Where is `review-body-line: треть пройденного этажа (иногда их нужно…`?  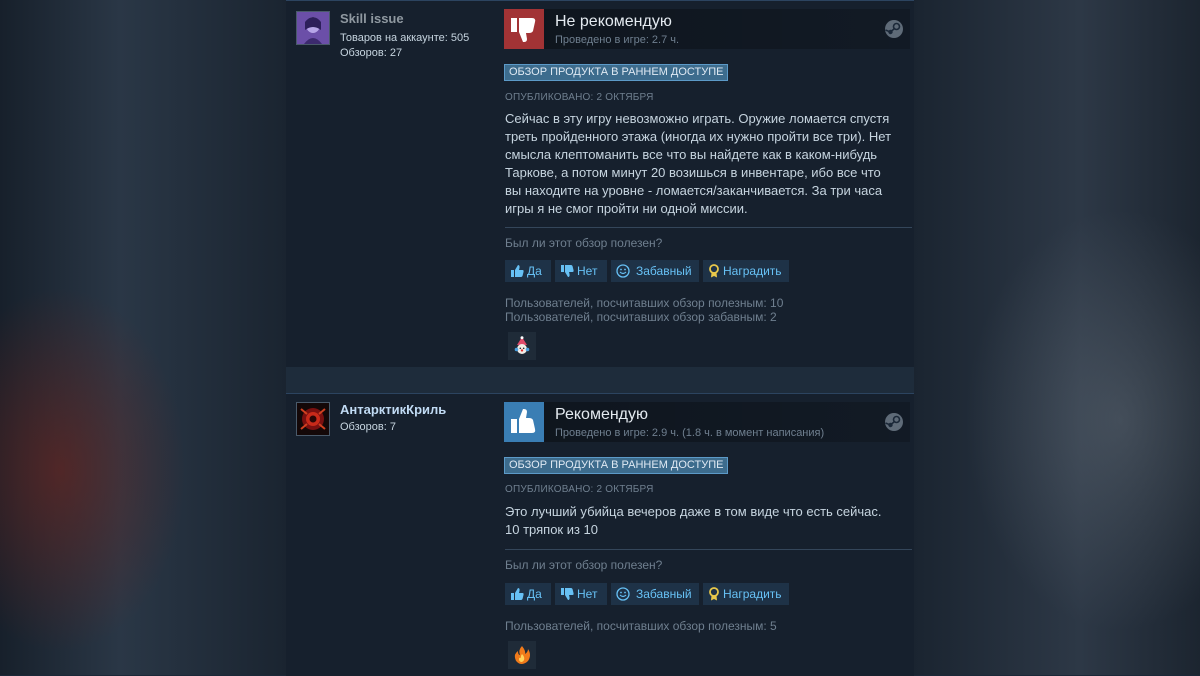 review-body-line: треть пройденного этажа (иногда их нужно… is located at coordinates (698, 136).